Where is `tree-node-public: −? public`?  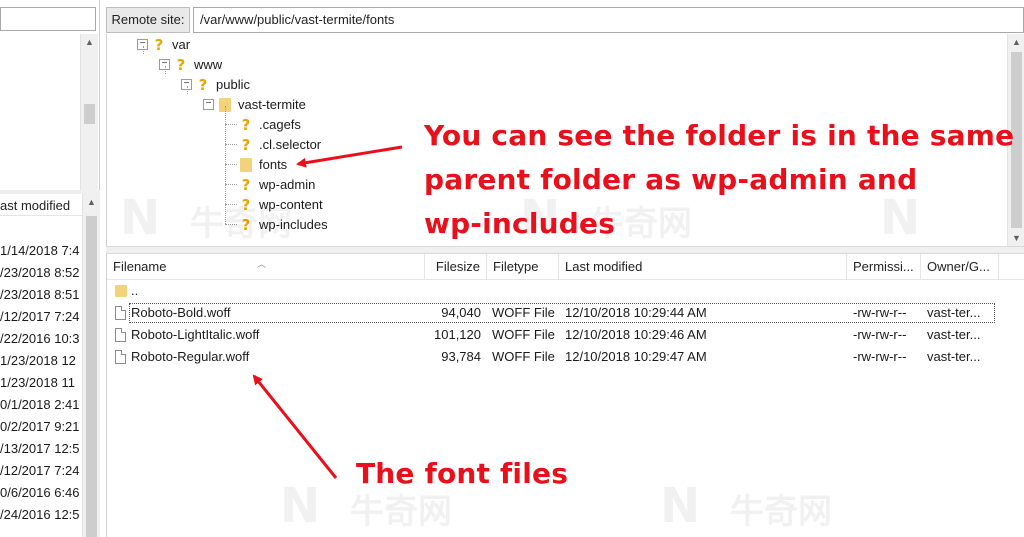 tree-node-public: −? public is located at coordinates (215, 84).